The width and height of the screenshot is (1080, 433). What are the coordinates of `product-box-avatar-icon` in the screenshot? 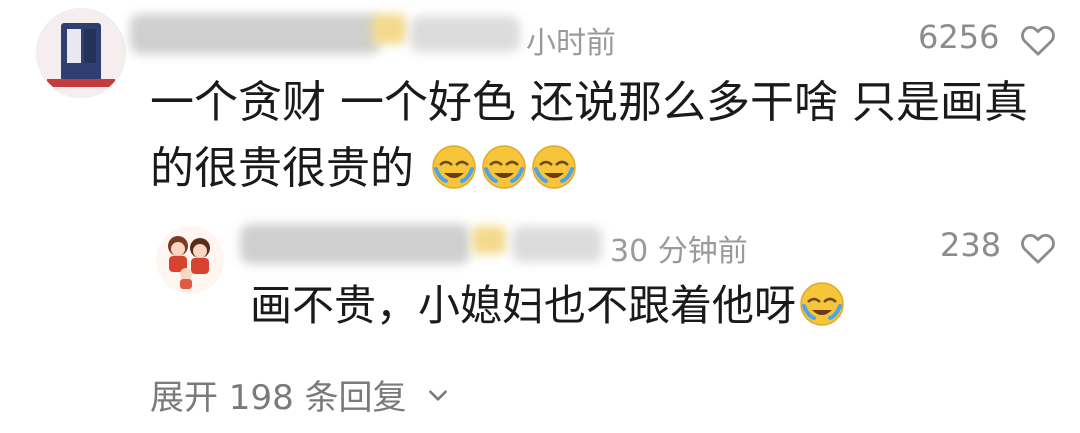 It's located at (81, 53).